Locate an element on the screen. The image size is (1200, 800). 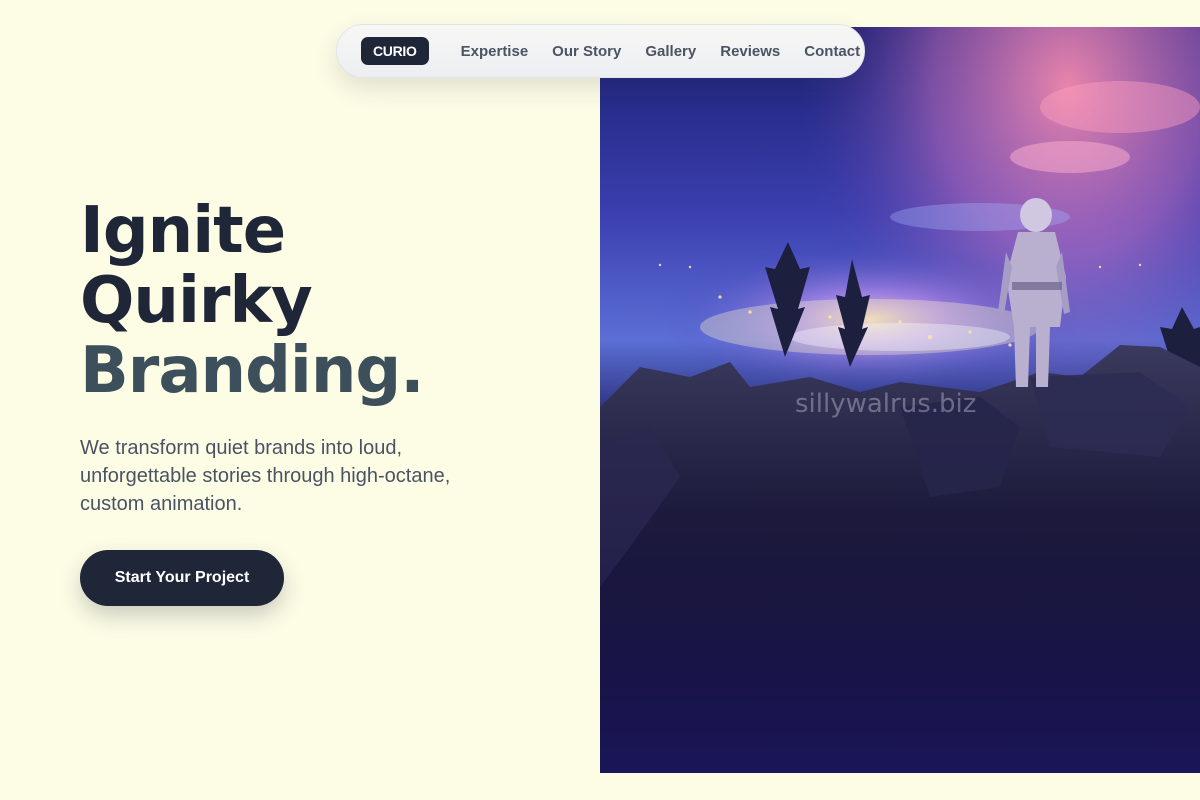
logo: CURIO is located at coordinates (395, 51).